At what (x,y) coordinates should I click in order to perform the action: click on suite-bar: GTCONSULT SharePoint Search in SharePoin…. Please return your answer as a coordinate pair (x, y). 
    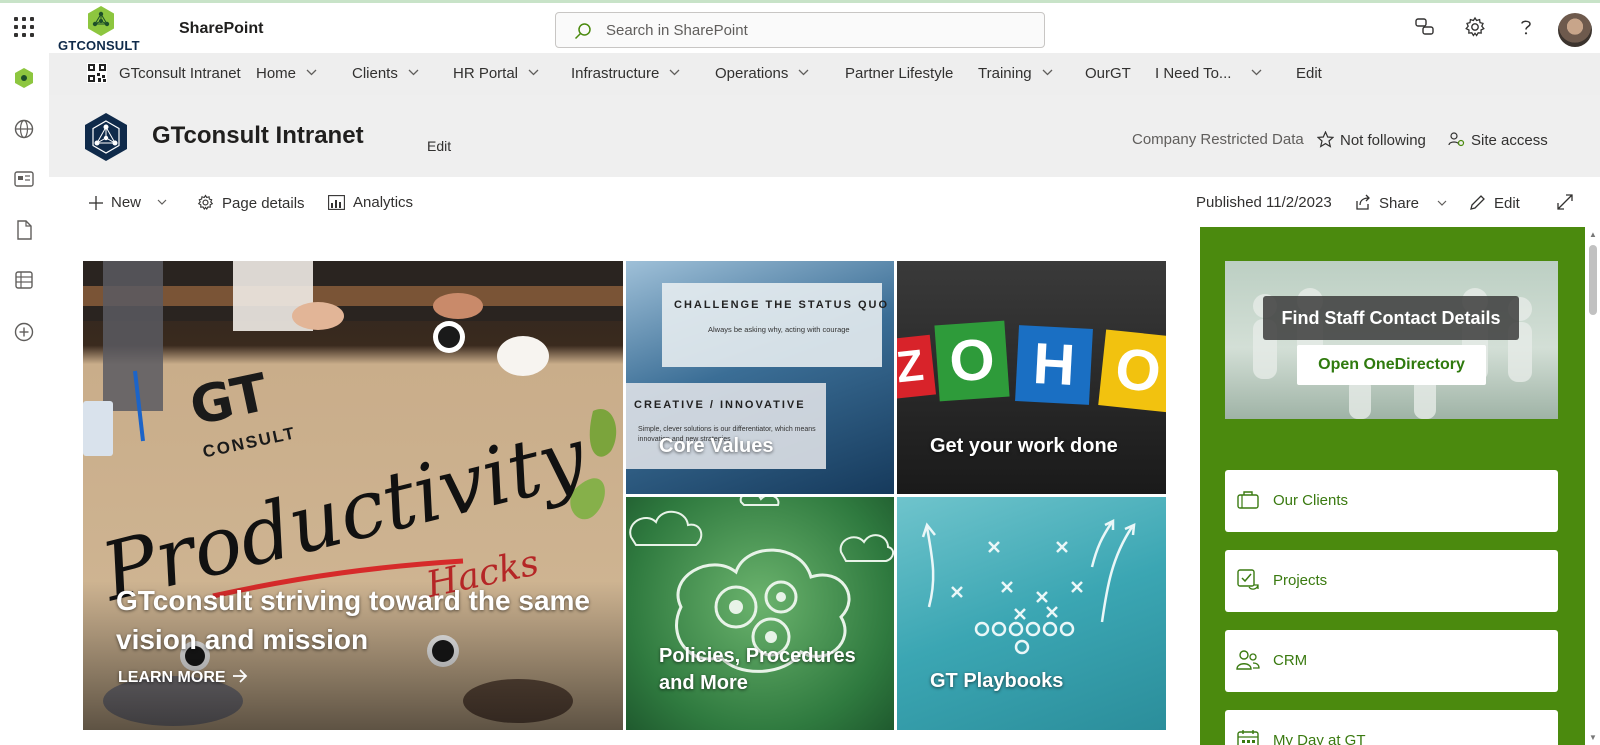
    Looking at the image, I should click on (800, 26).